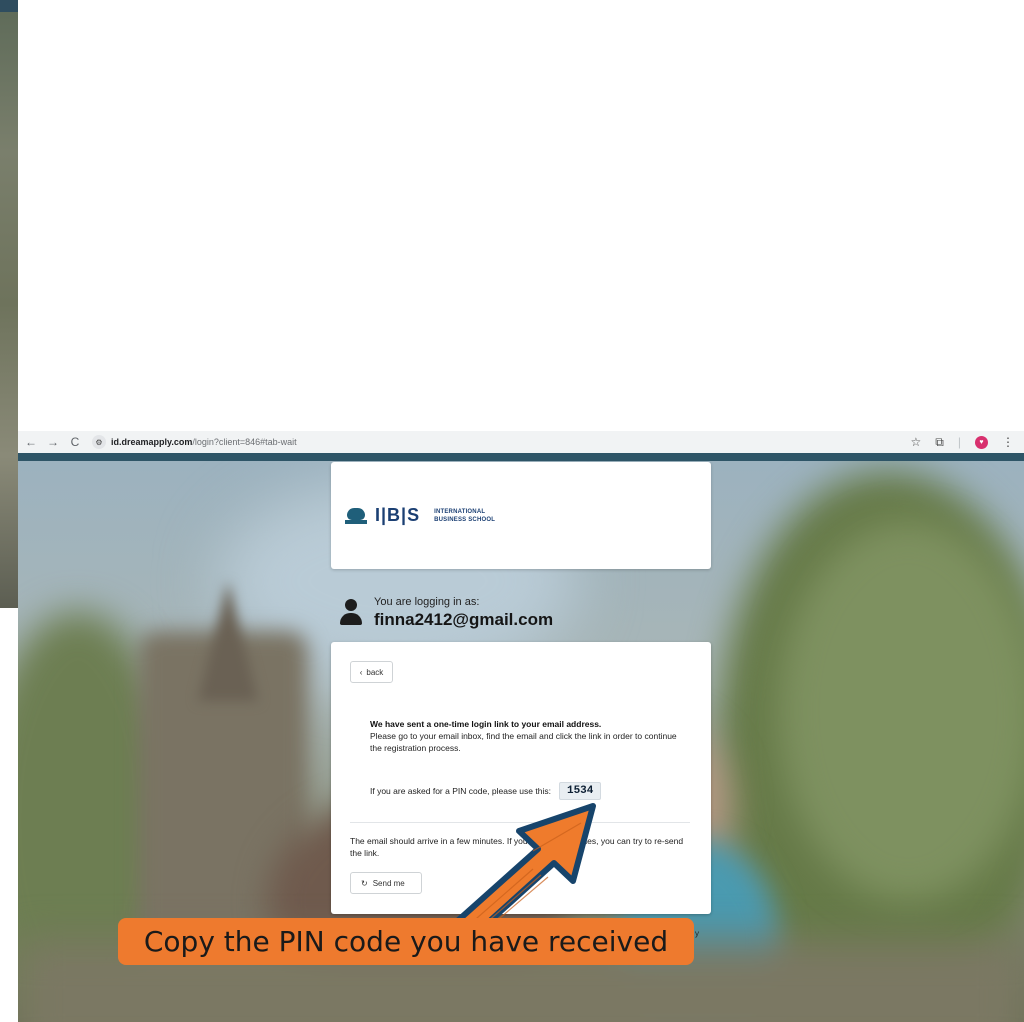  What do you see at coordinates (152, 442) in the screenshot?
I see `url-host: id.dreamapply.com` at bounding box center [152, 442].